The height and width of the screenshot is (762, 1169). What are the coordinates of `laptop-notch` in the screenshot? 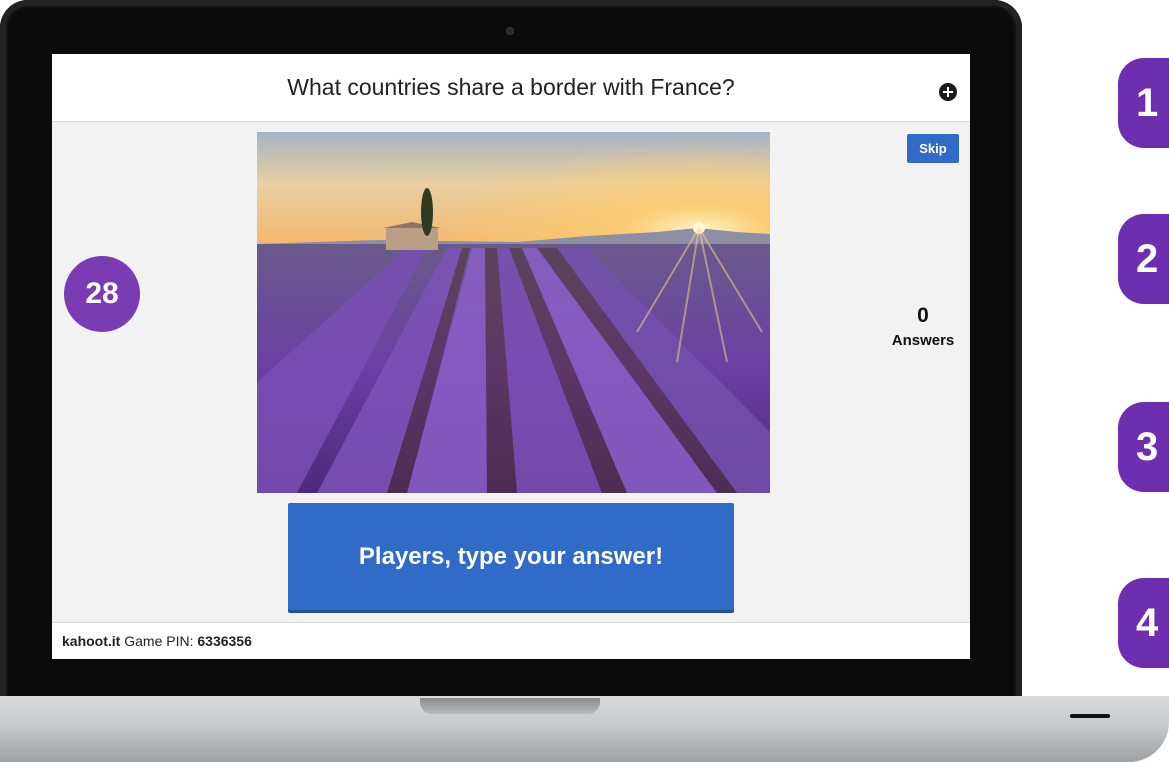 It's located at (510, 706).